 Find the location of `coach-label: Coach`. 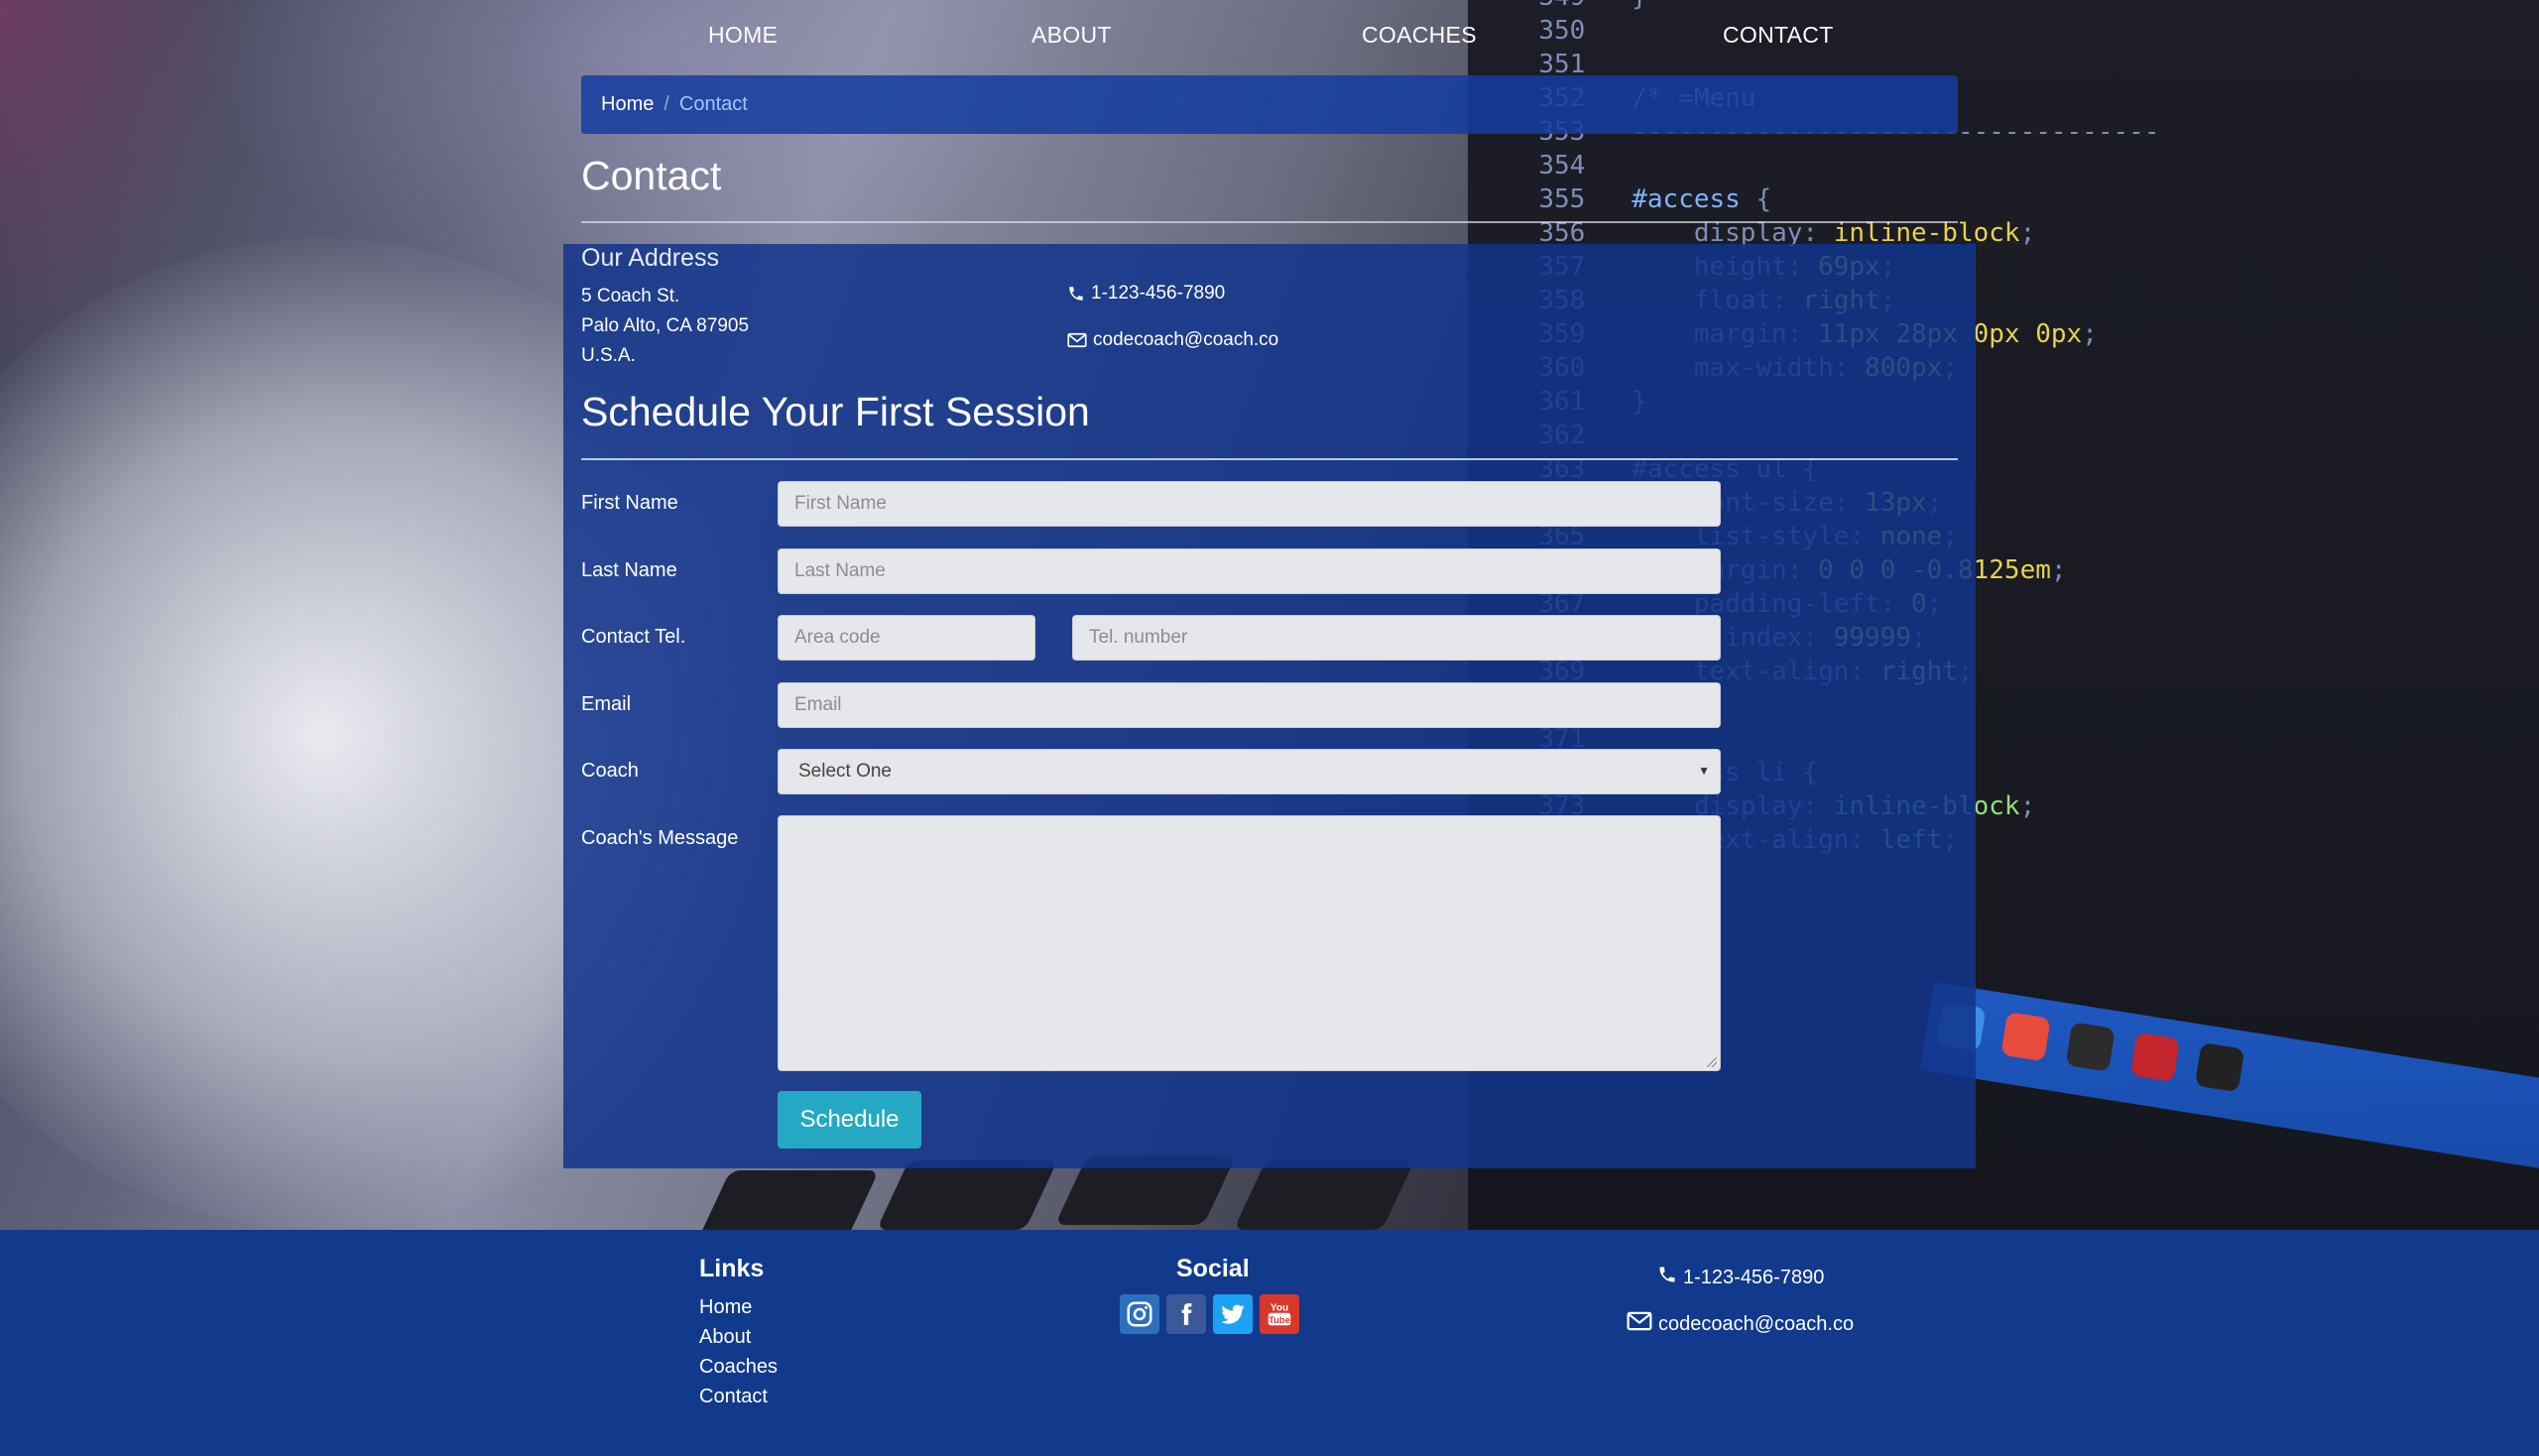

coach-label: Coach is located at coordinates (610, 771).